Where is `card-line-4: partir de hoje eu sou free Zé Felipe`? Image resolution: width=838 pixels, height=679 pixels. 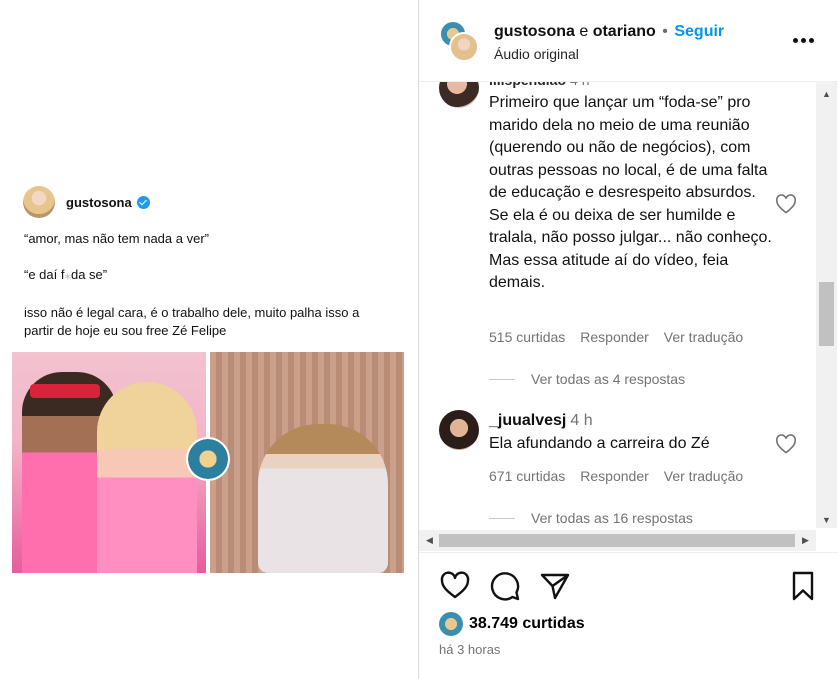
card-line-4: partir de hoje eu sou free Zé Felipe is located at coordinates (125, 330).